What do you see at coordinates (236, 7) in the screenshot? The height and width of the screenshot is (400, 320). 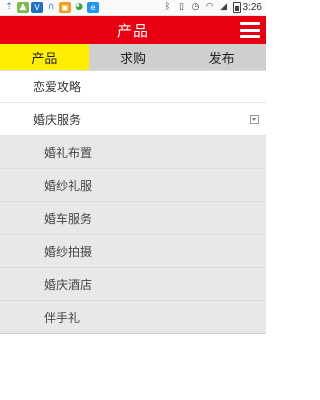 I see `battery-icon` at bounding box center [236, 7].